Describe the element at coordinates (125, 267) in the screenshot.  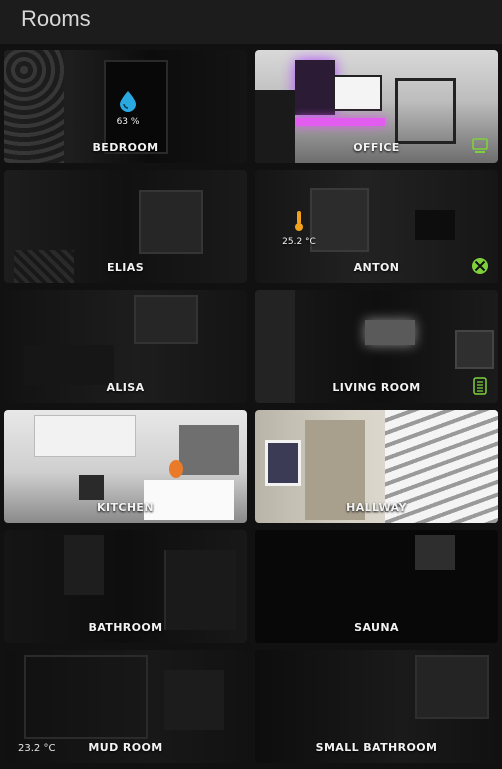
I see `room-name: ELIAS` at that location.